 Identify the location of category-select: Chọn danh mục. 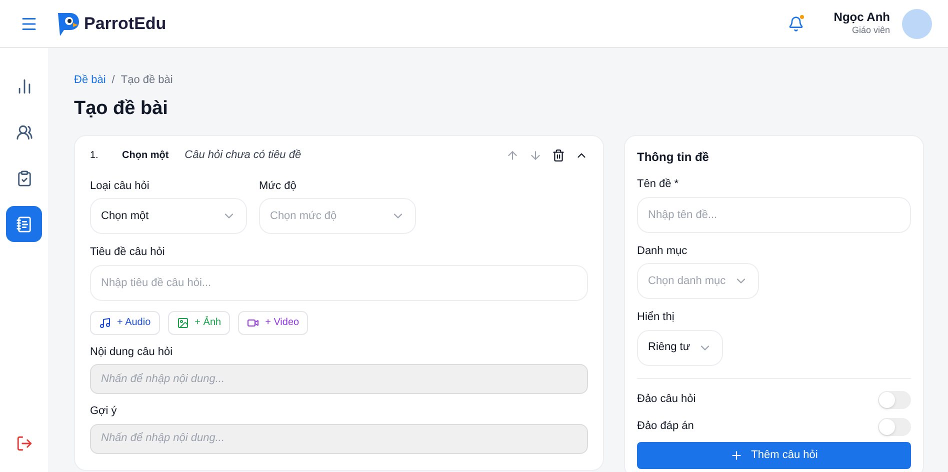
(698, 281).